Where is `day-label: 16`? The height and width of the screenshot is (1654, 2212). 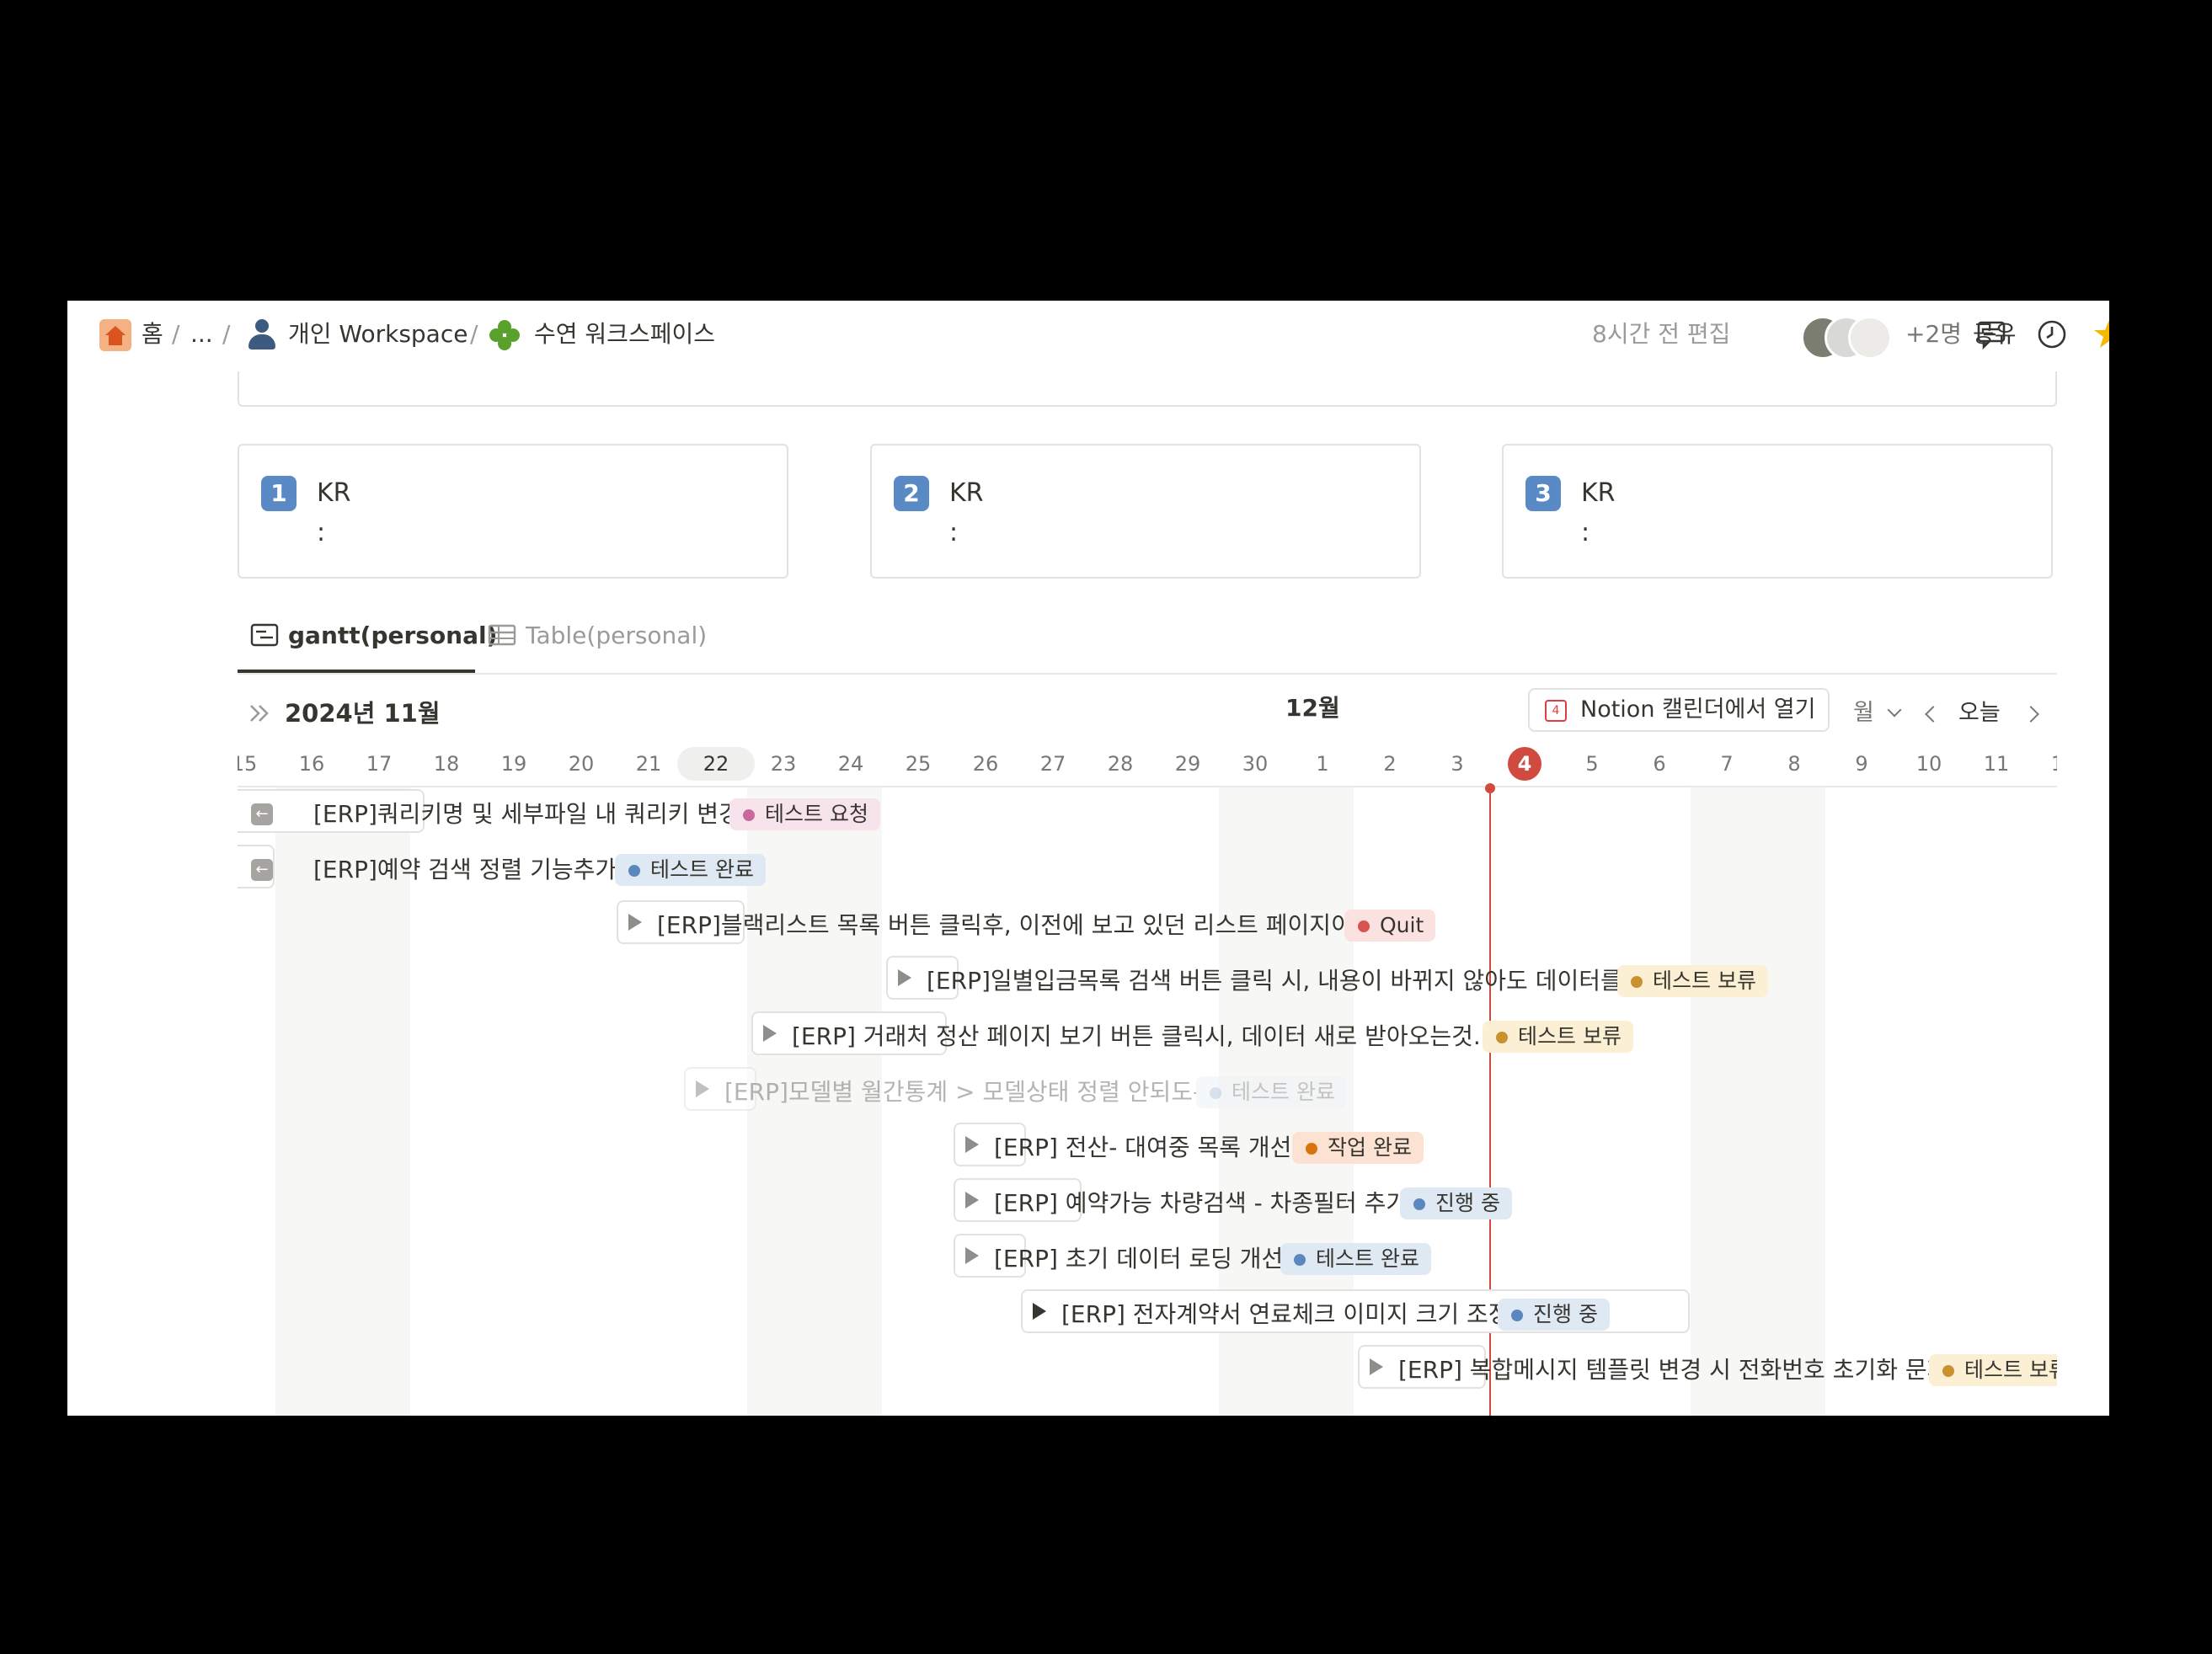 day-label: 16 is located at coordinates (311, 764).